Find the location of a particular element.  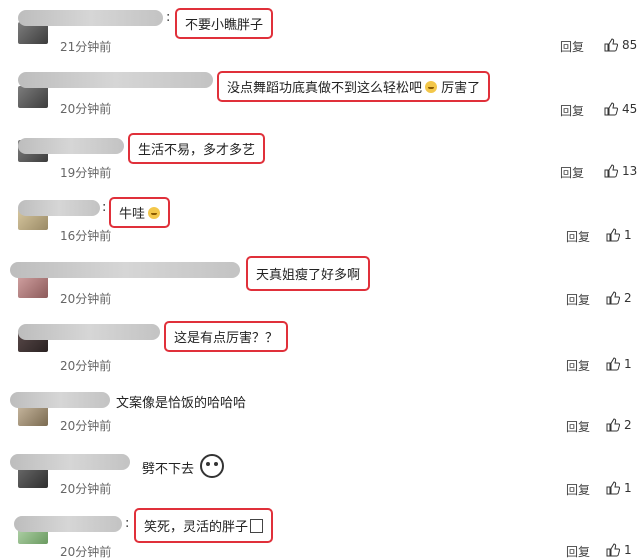

comment-text-box: 笑死，灵活的胖子 is located at coordinates (204, 525).